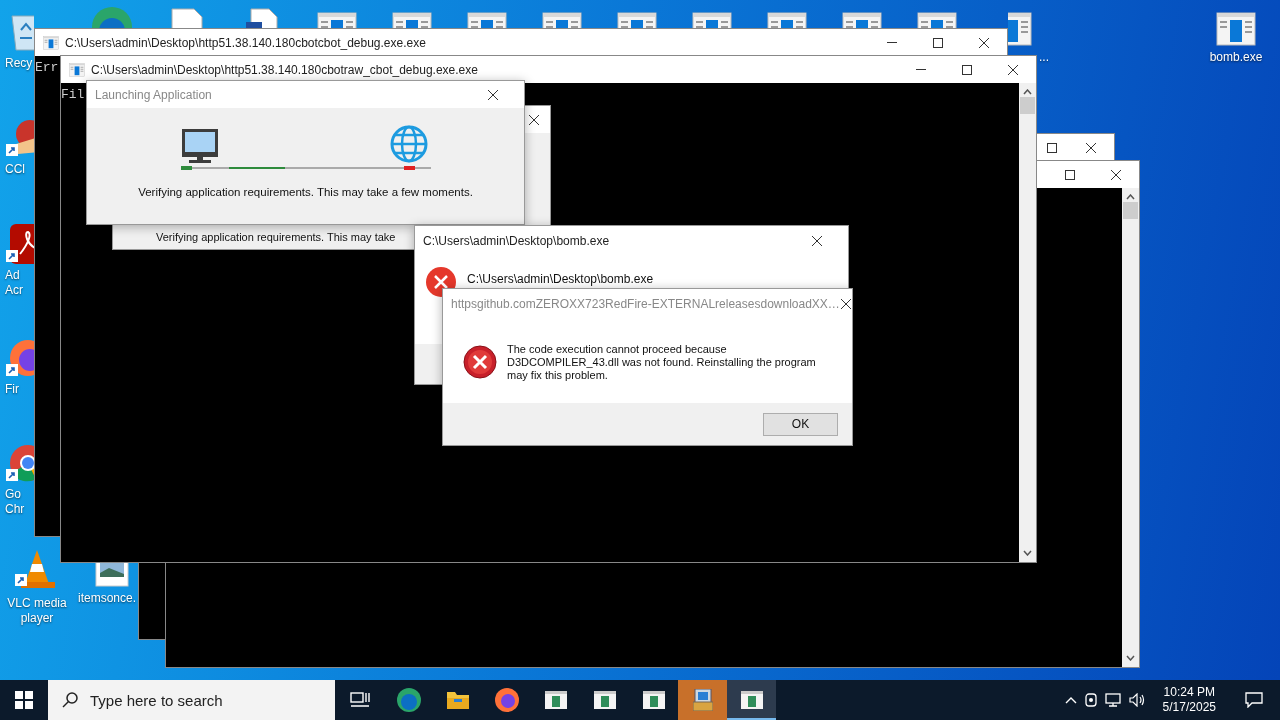 This screenshot has width=1280, height=720. Describe the element at coordinates (1236, 57) in the screenshot. I see `icon-label: bomb.exe` at that location.